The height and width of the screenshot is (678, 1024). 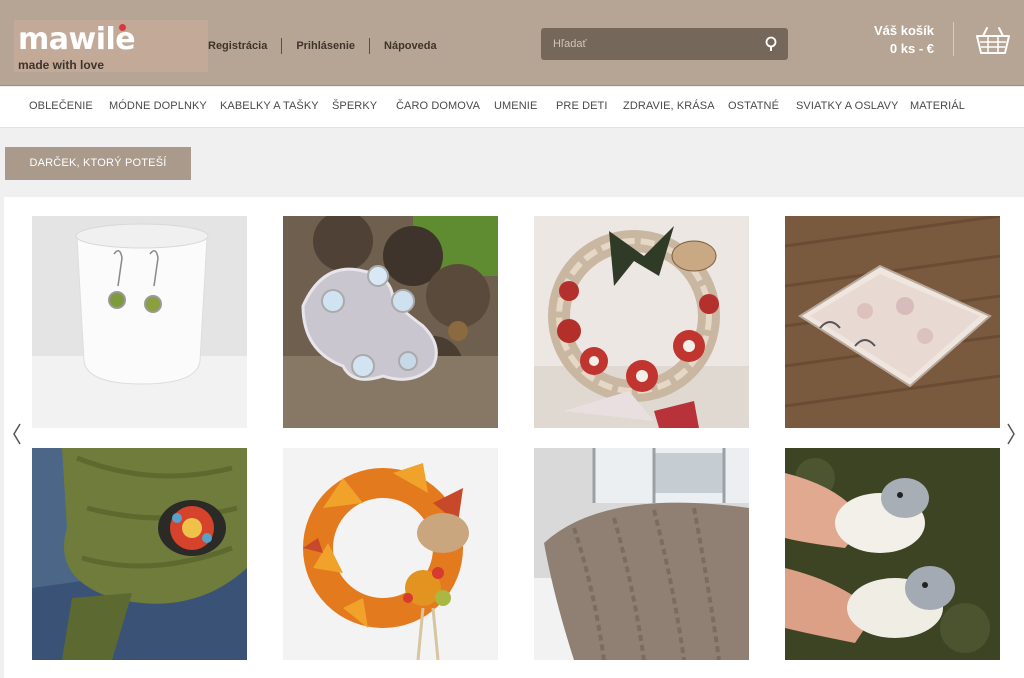 I want to click on nav-item-jewelry: ŠPERKY, so click(x=354, y=106).